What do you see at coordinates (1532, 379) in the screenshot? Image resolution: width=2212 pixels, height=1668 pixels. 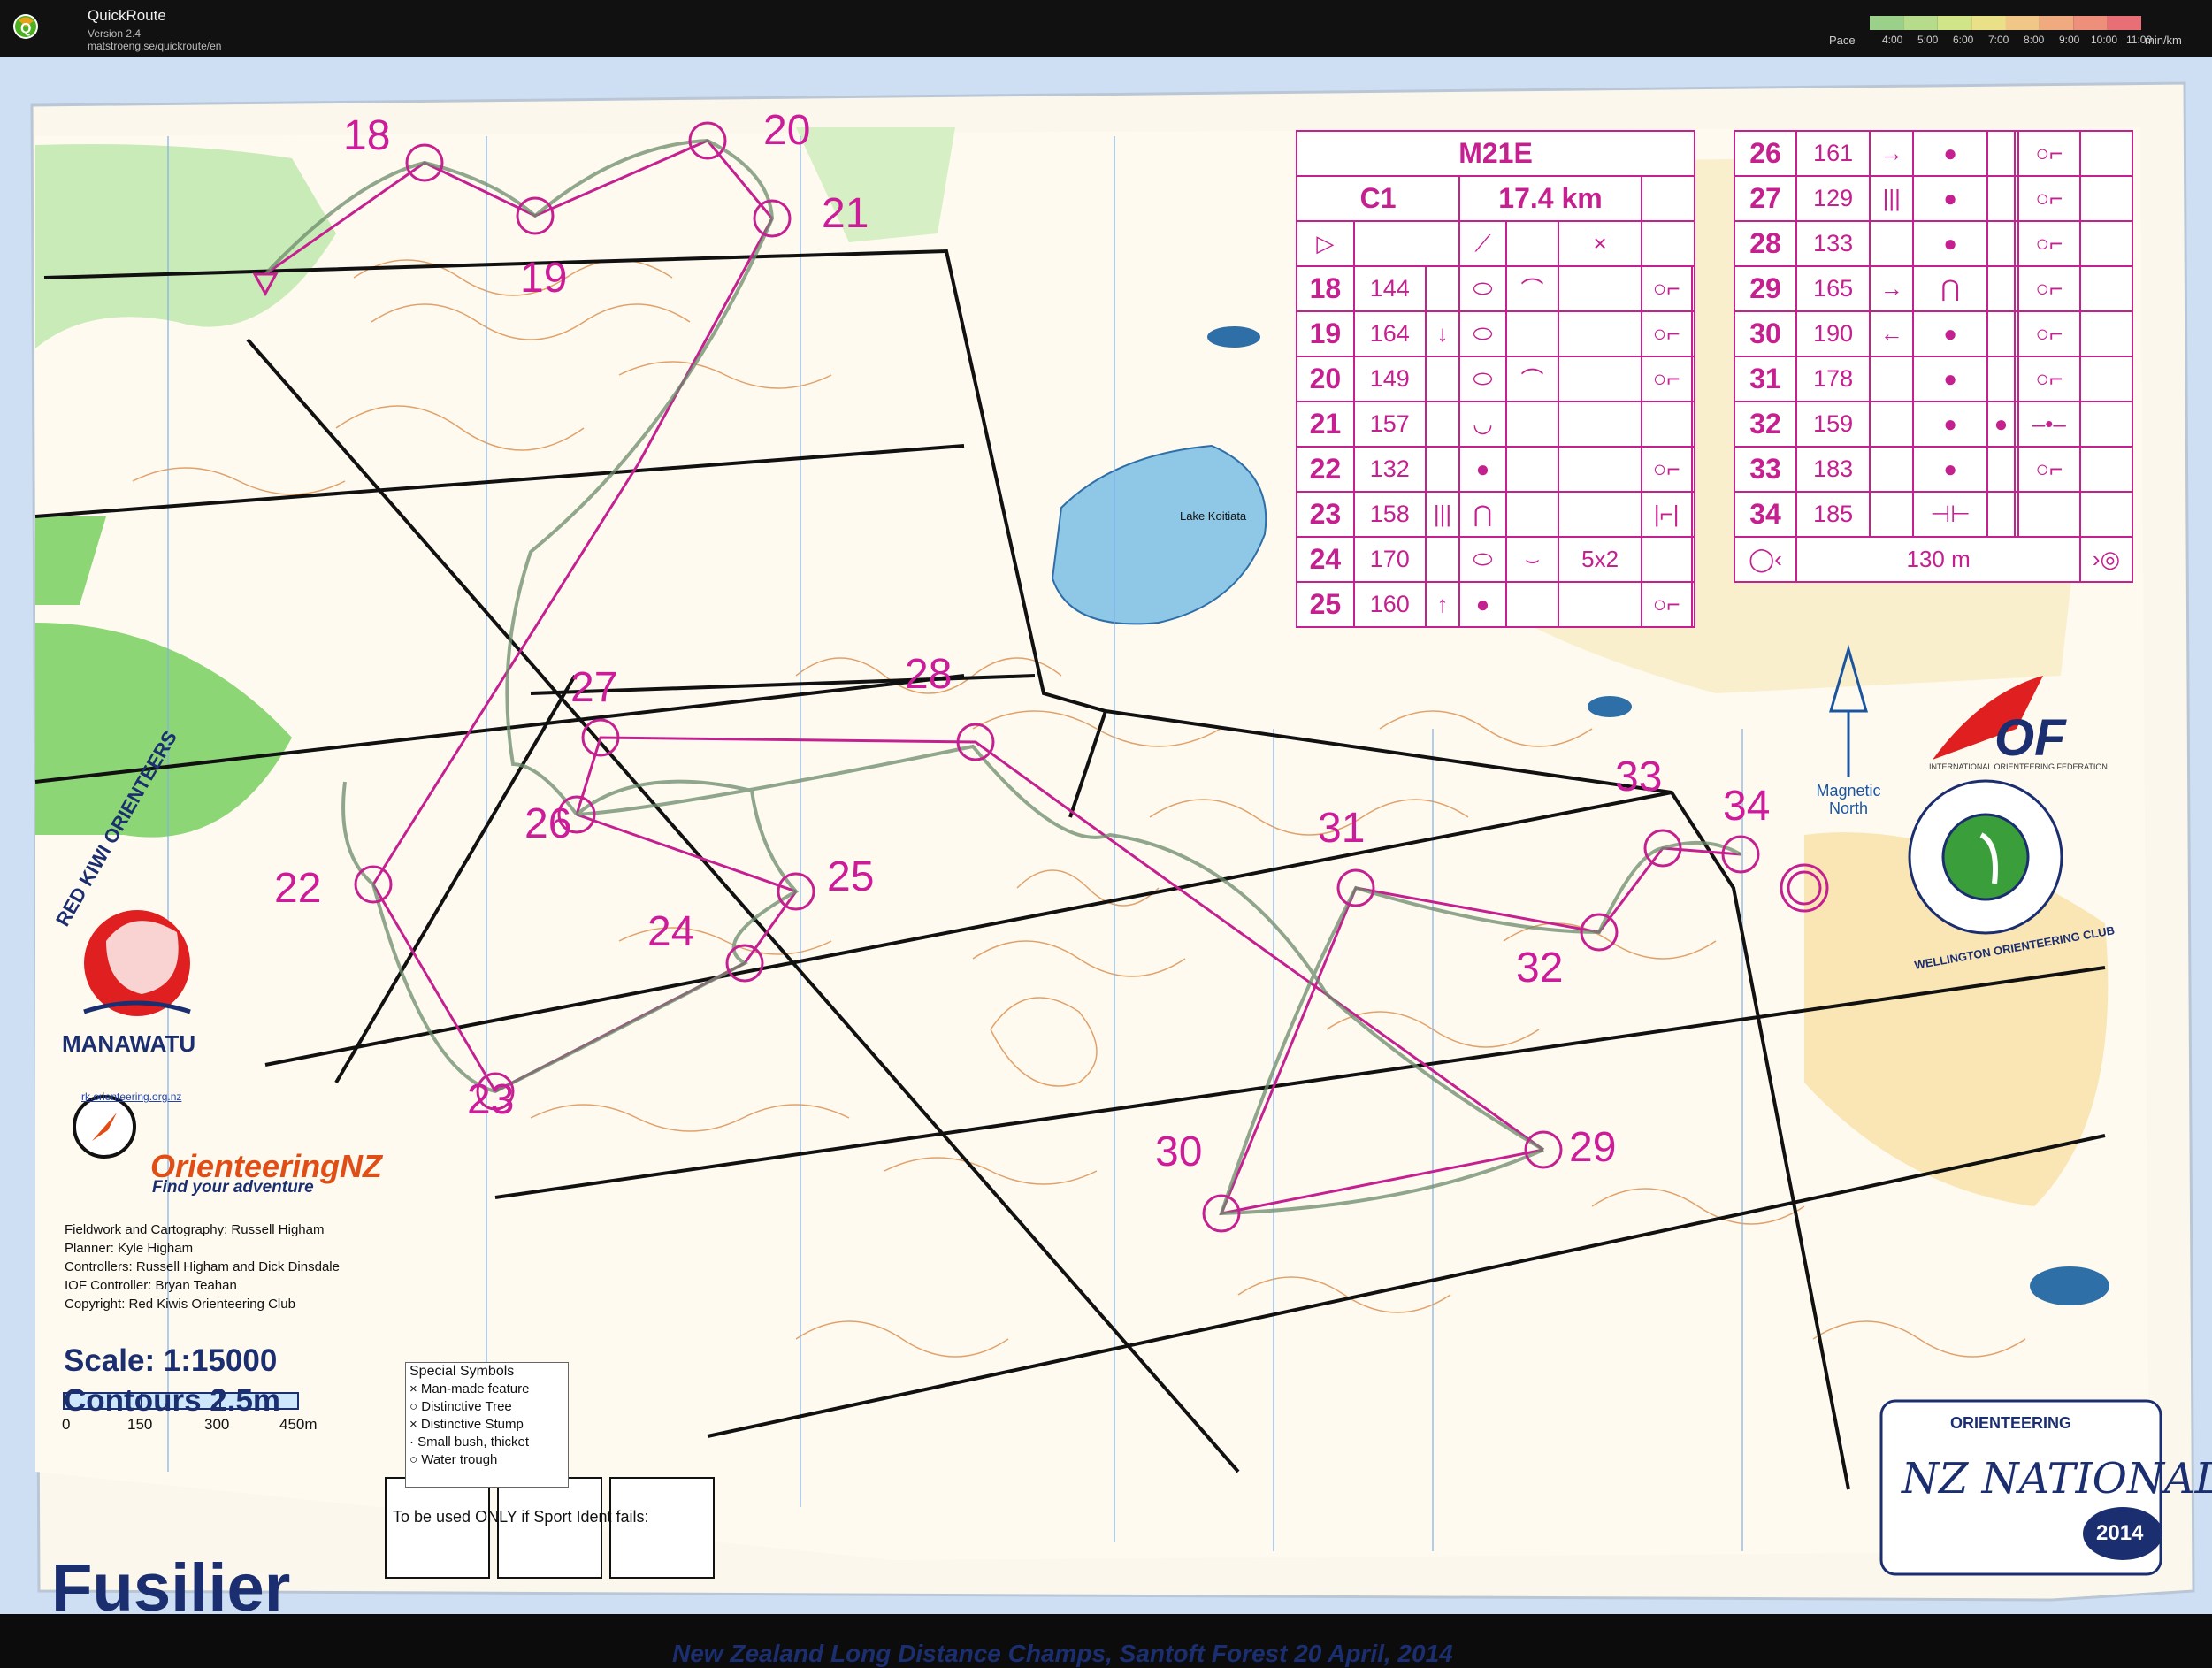 I see `feature-detail-symbol: ⌒` at bounding box center [1532, 379].